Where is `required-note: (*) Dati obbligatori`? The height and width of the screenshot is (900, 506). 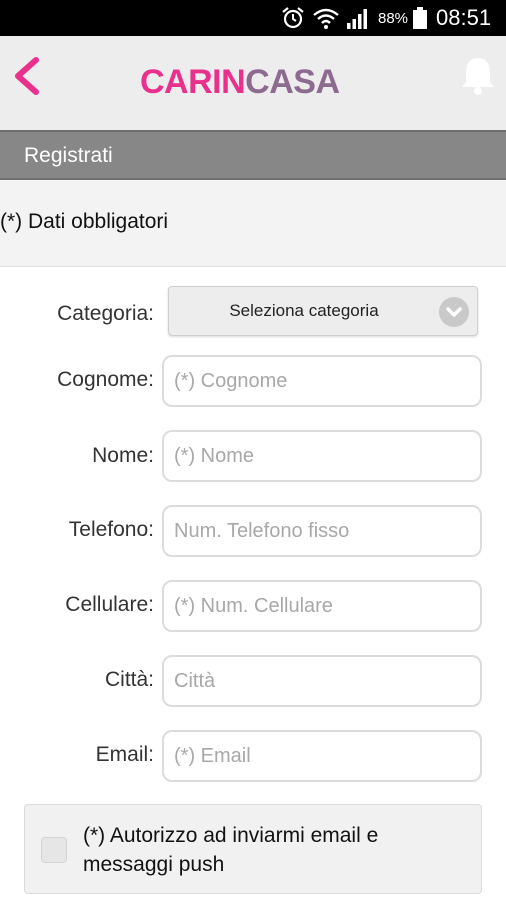
required-note: (*) Dati obbligatori is located at coordinates (84, 221).